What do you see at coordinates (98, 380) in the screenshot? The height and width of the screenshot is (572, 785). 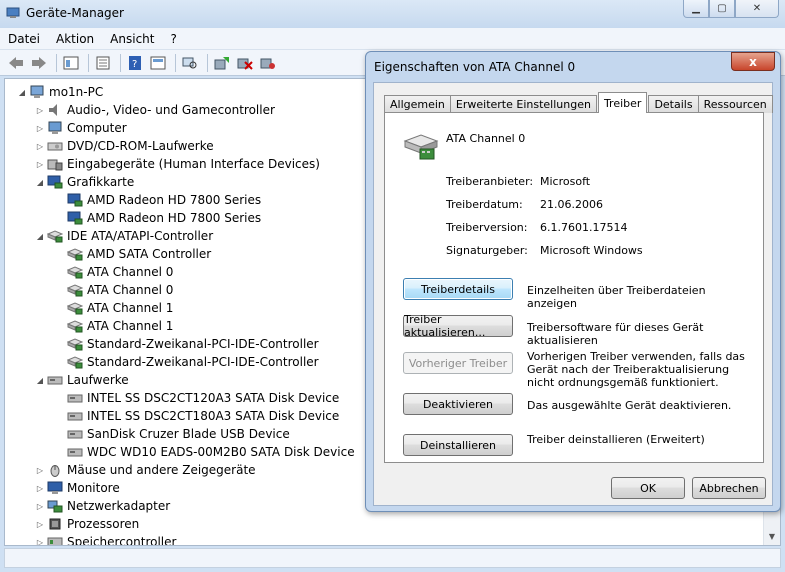 I see `tree-item-label: Laufwerke` at bounding box center [98, 380].